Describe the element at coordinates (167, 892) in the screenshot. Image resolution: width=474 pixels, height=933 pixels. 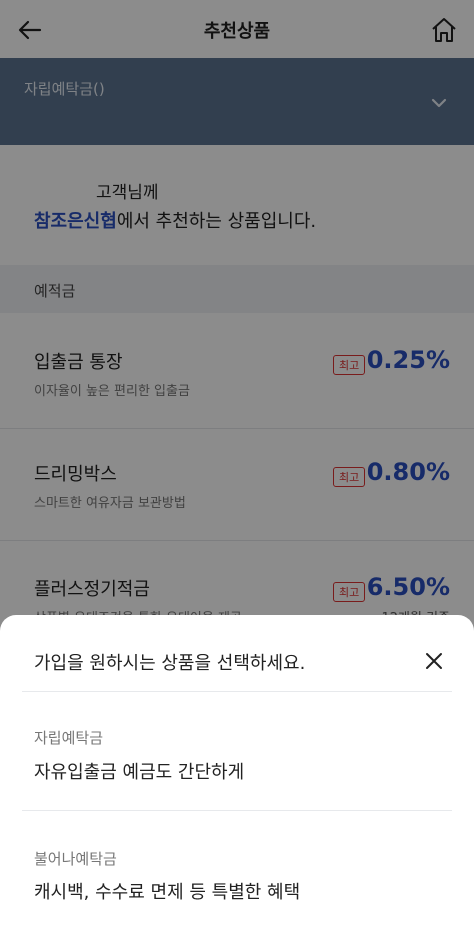
I see `option-desc: 캐시백, 수수료 면제 등 특별한 혜택` at that location.